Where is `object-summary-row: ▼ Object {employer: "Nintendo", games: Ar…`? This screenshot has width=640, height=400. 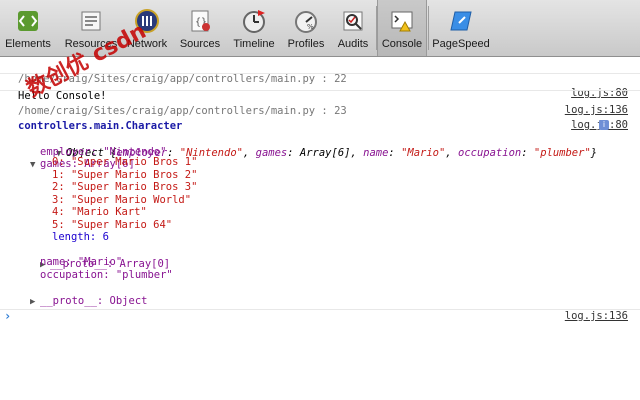
object-summary-row: ▼ Object {employer: "Nintendo", games: Ar… is located at coordinates (320, 138).